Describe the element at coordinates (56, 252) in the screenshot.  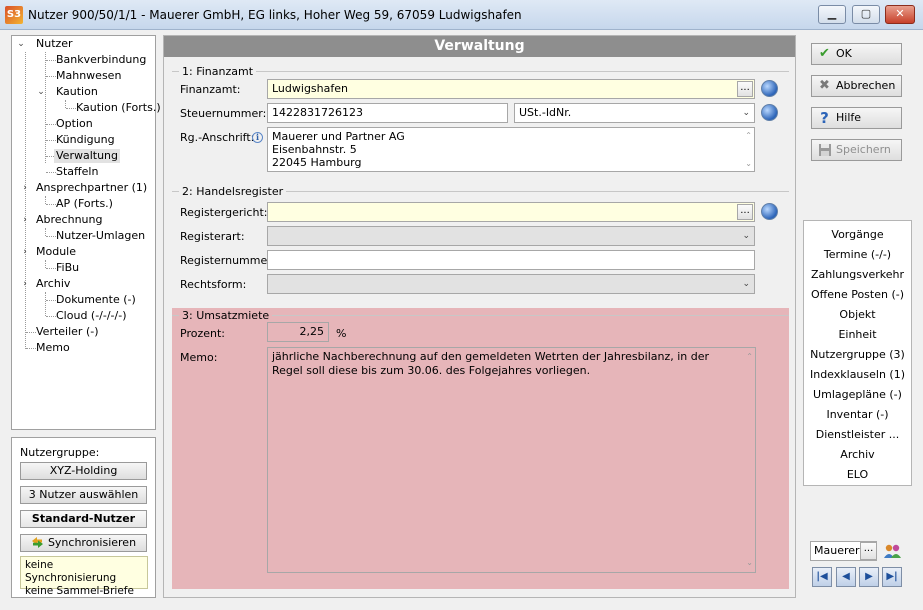
I see `tree-item-module: Module` at that location.